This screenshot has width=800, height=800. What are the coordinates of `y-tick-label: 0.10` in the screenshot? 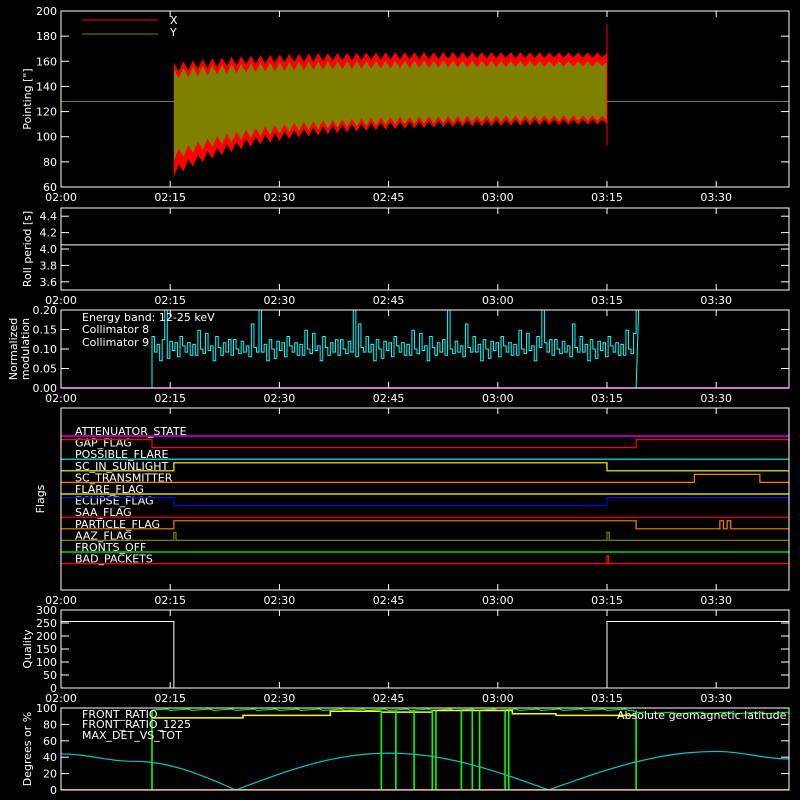 It's located at (45, 349).